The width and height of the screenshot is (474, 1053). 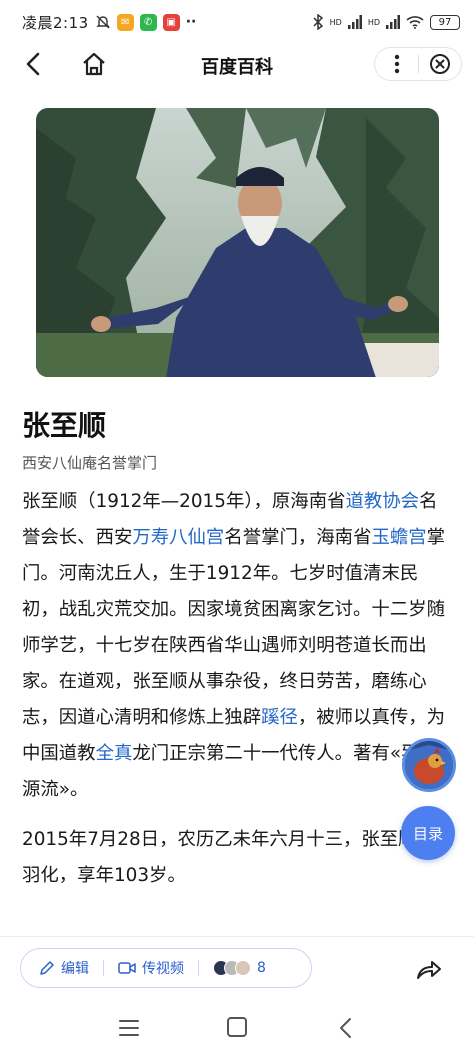 I want to click on edit-button: 编辑, so click(x=64, y=968).